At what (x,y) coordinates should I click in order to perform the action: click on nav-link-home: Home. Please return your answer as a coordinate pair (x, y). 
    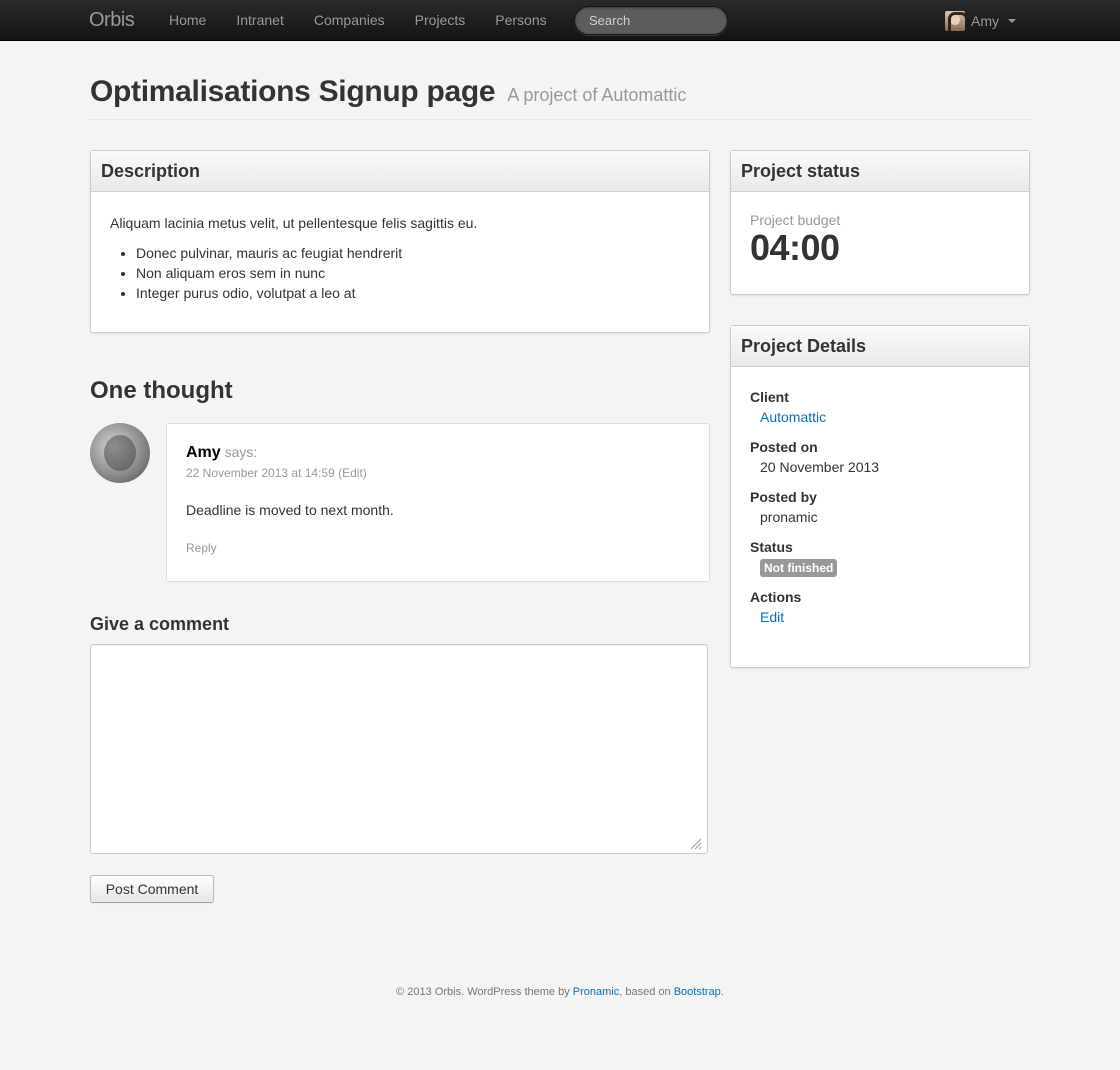
    Looking at the image, I should click on (187, 20).